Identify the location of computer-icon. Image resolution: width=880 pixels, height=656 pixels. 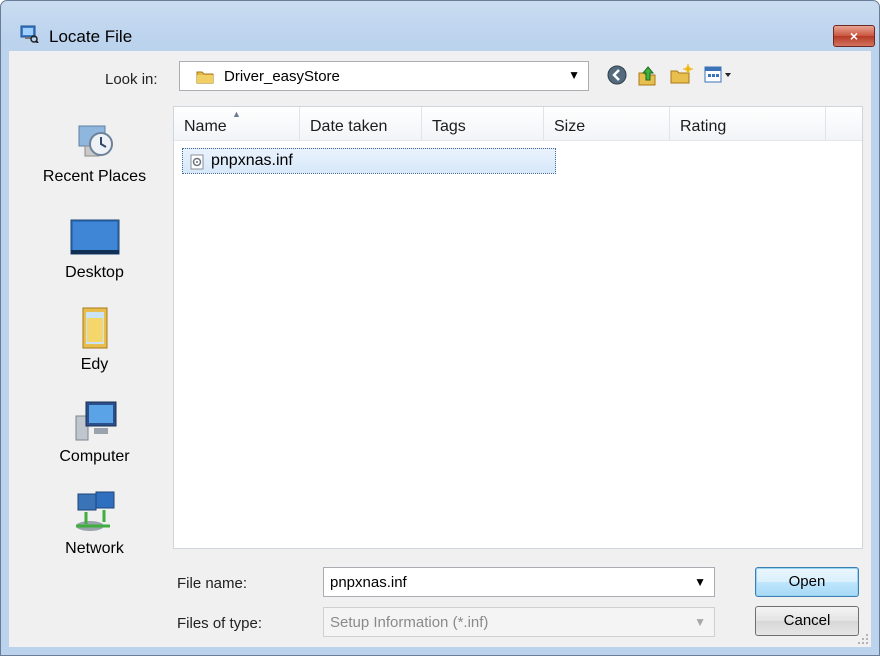
(95, 421).